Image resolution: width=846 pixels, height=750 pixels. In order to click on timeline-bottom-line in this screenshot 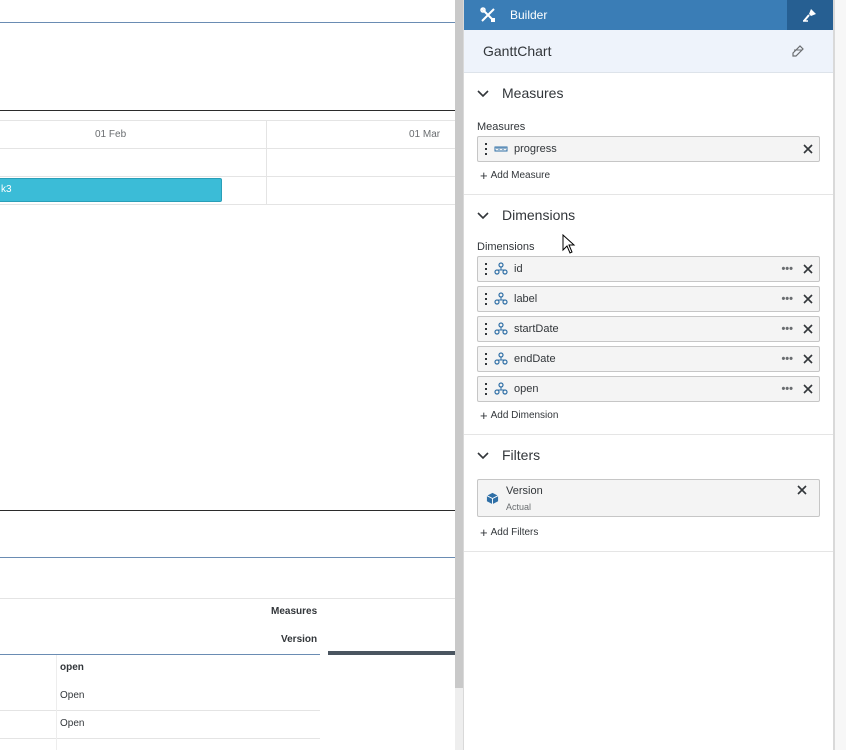, I will do `click(227, 148)`.